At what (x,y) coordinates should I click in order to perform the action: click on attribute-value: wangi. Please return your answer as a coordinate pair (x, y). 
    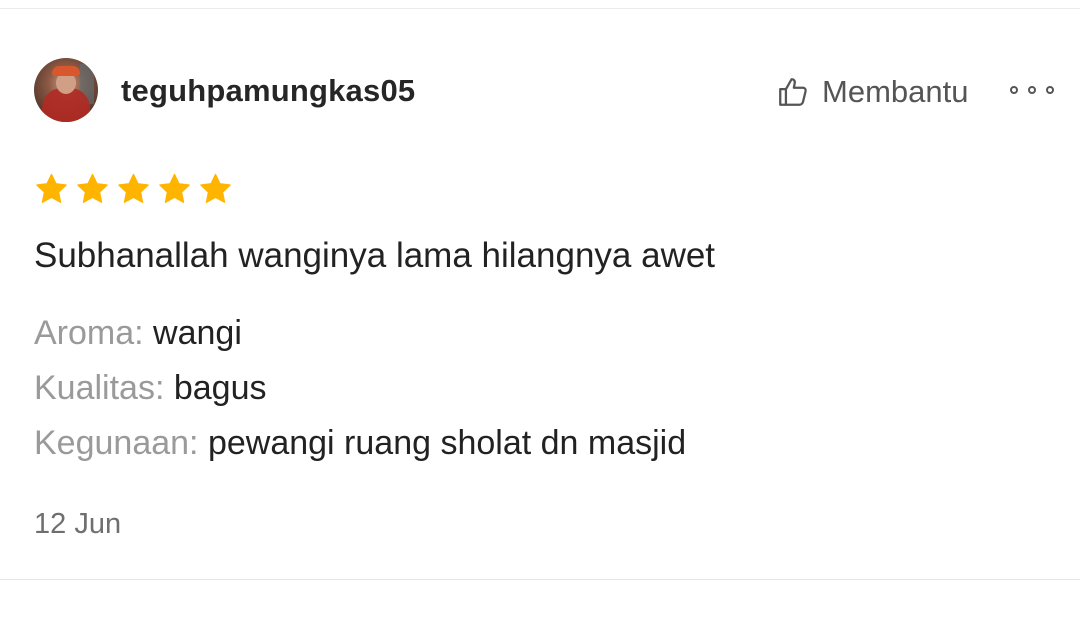
    Looking at the image, I should click on (197, 333).